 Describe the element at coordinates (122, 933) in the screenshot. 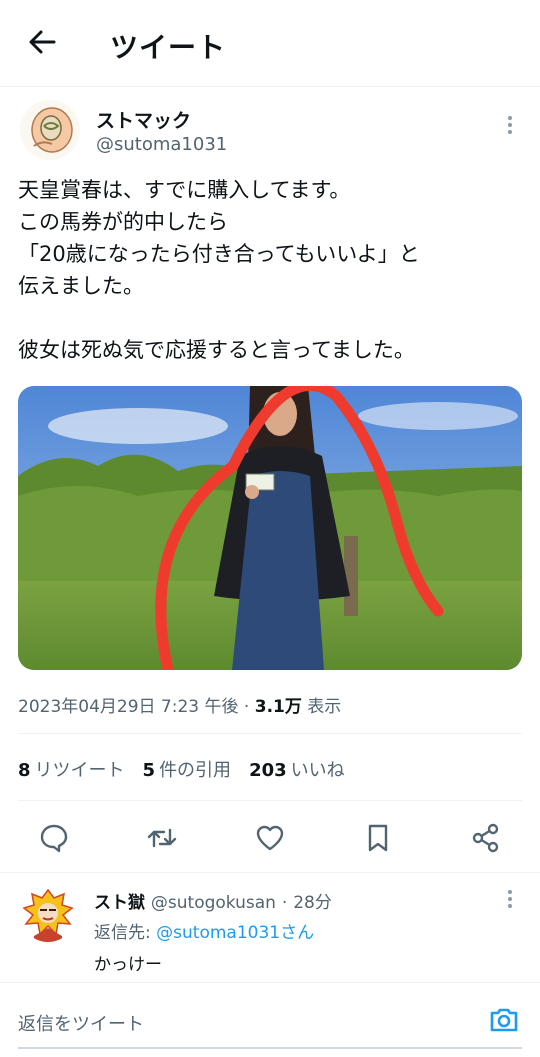

I see `reply-to-label: 返信先:` at that location.